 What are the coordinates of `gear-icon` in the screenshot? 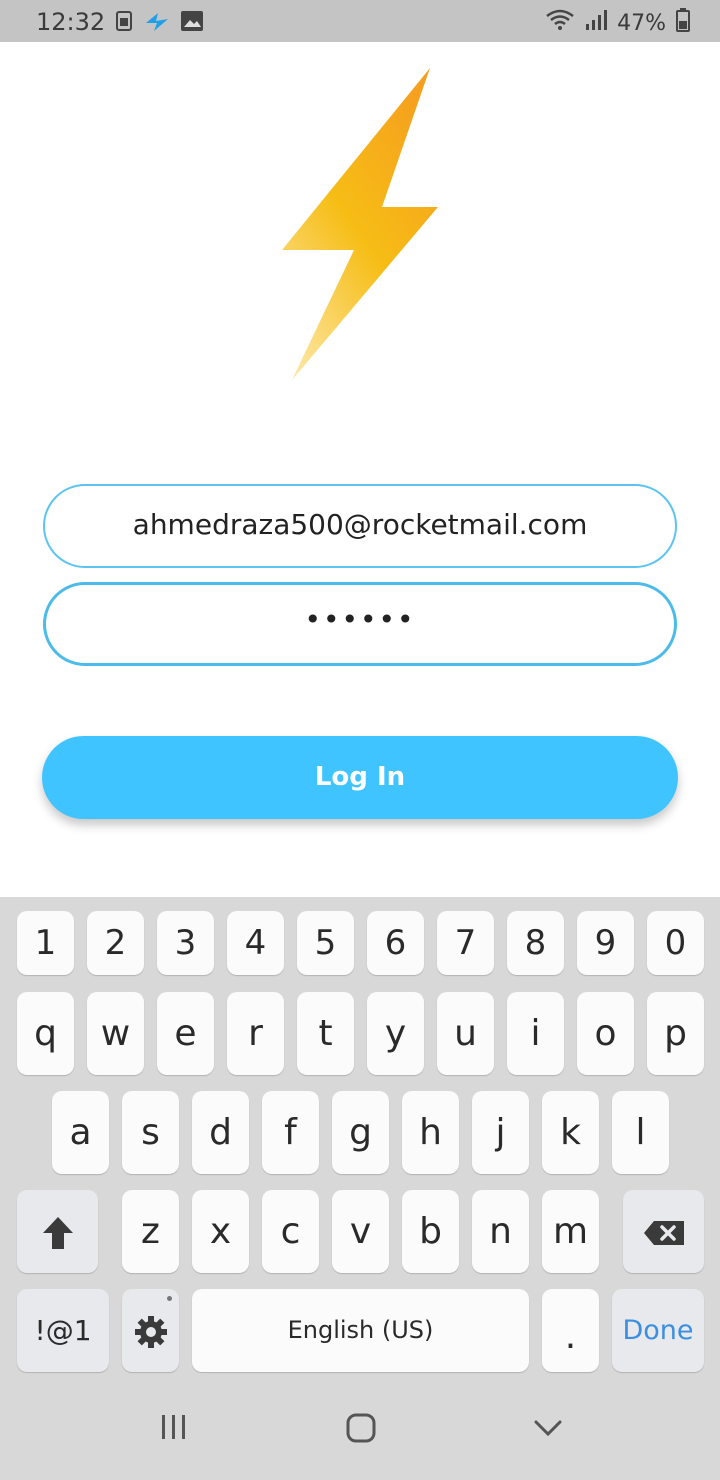 It's located at (151, 1331).